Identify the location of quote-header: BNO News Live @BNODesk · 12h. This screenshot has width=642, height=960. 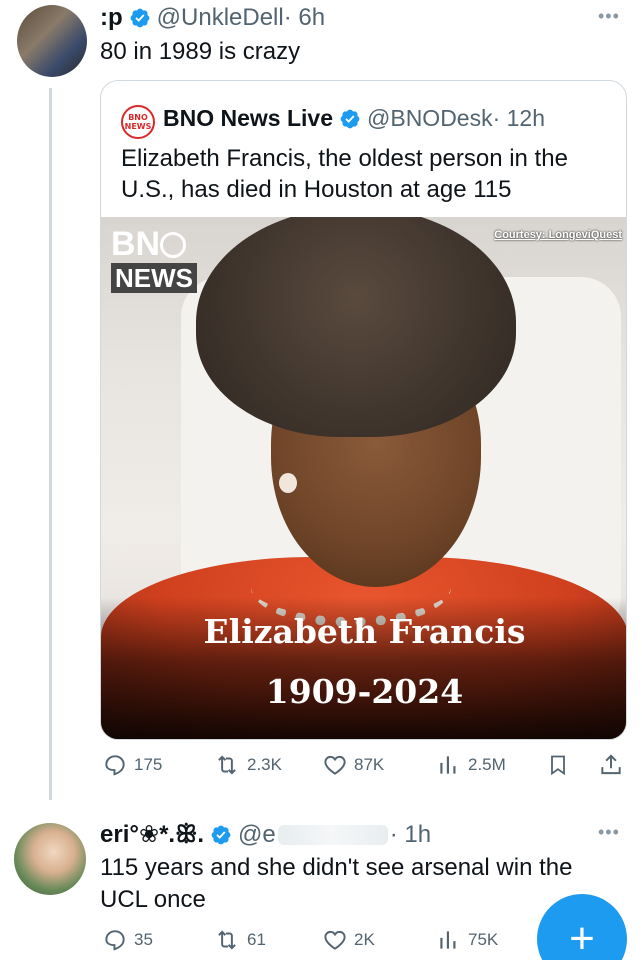
(354, 118).